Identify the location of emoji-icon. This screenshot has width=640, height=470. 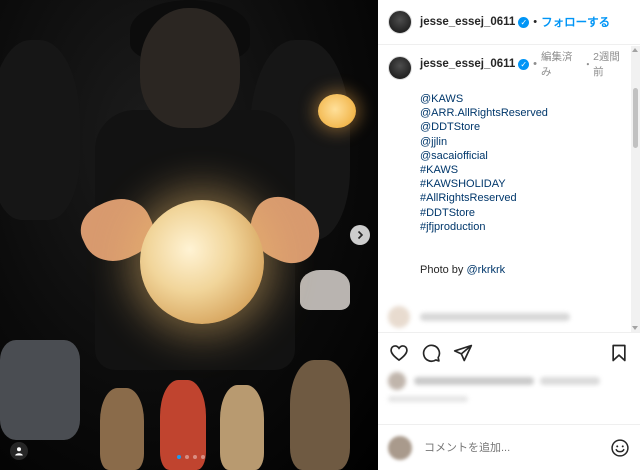
(620, 448).